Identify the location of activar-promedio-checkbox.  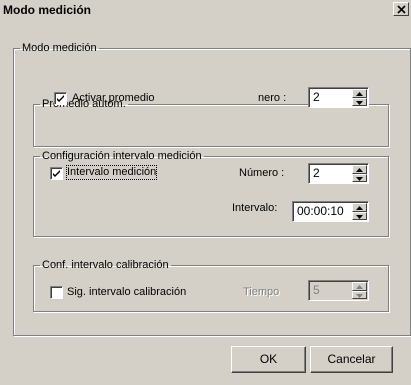
(60, 98).